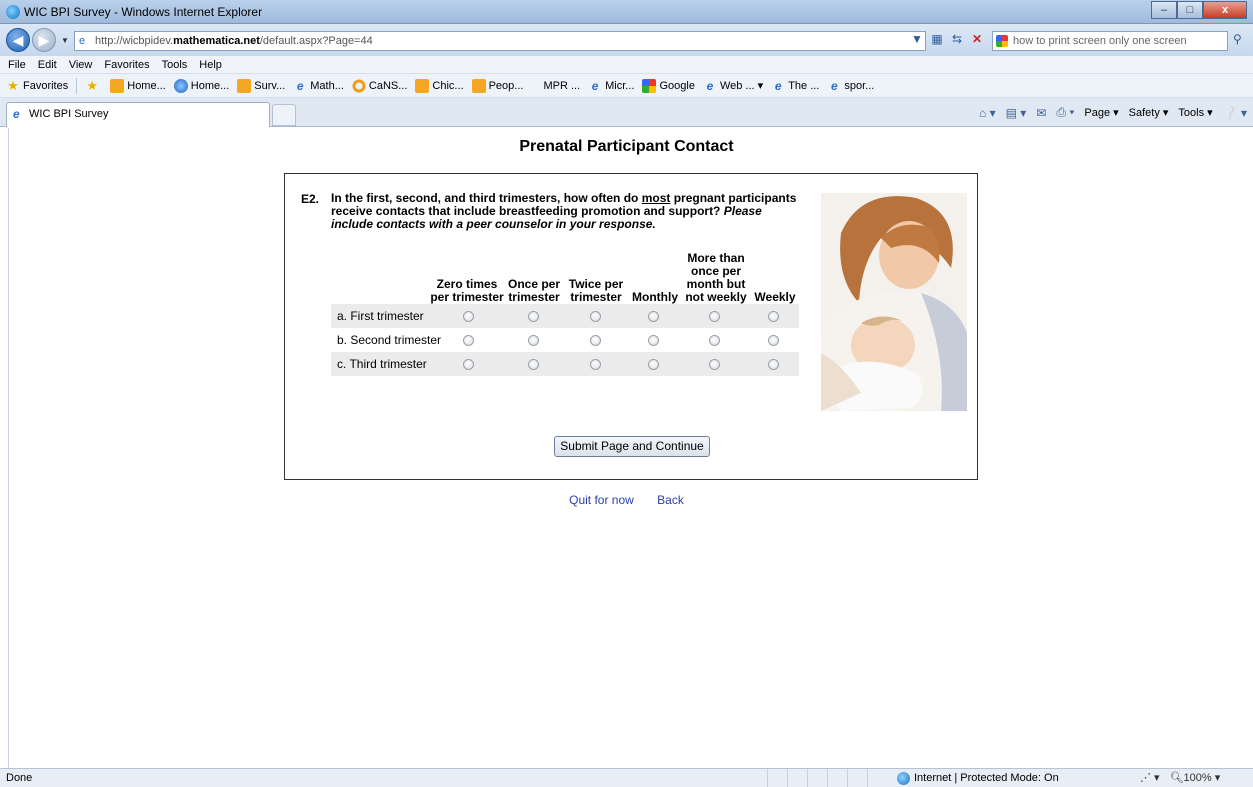 The width and height of the screenshot is (1253, 787). I want to click on search-icon: ⚲, so click(1237, 39).